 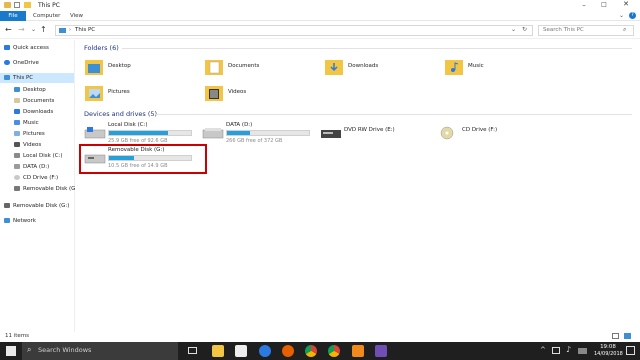 What do you see at coordinates (262, 134) in the screenshot?
I see `drive-data-d: DATA (D:) 266 GB free of 372 GB` at bounding box center [262, 134].